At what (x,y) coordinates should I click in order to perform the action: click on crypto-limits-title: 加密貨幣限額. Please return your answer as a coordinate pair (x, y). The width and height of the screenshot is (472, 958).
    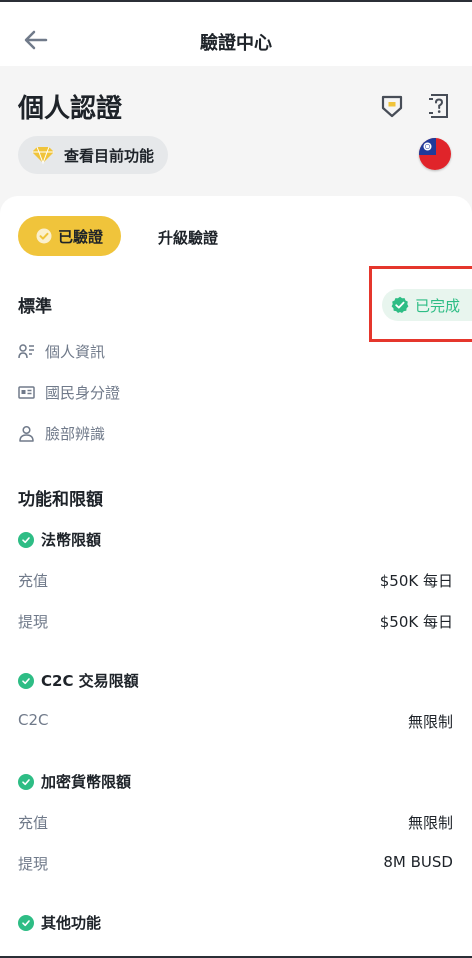
    Looking at the image, I should click on (86, 782).